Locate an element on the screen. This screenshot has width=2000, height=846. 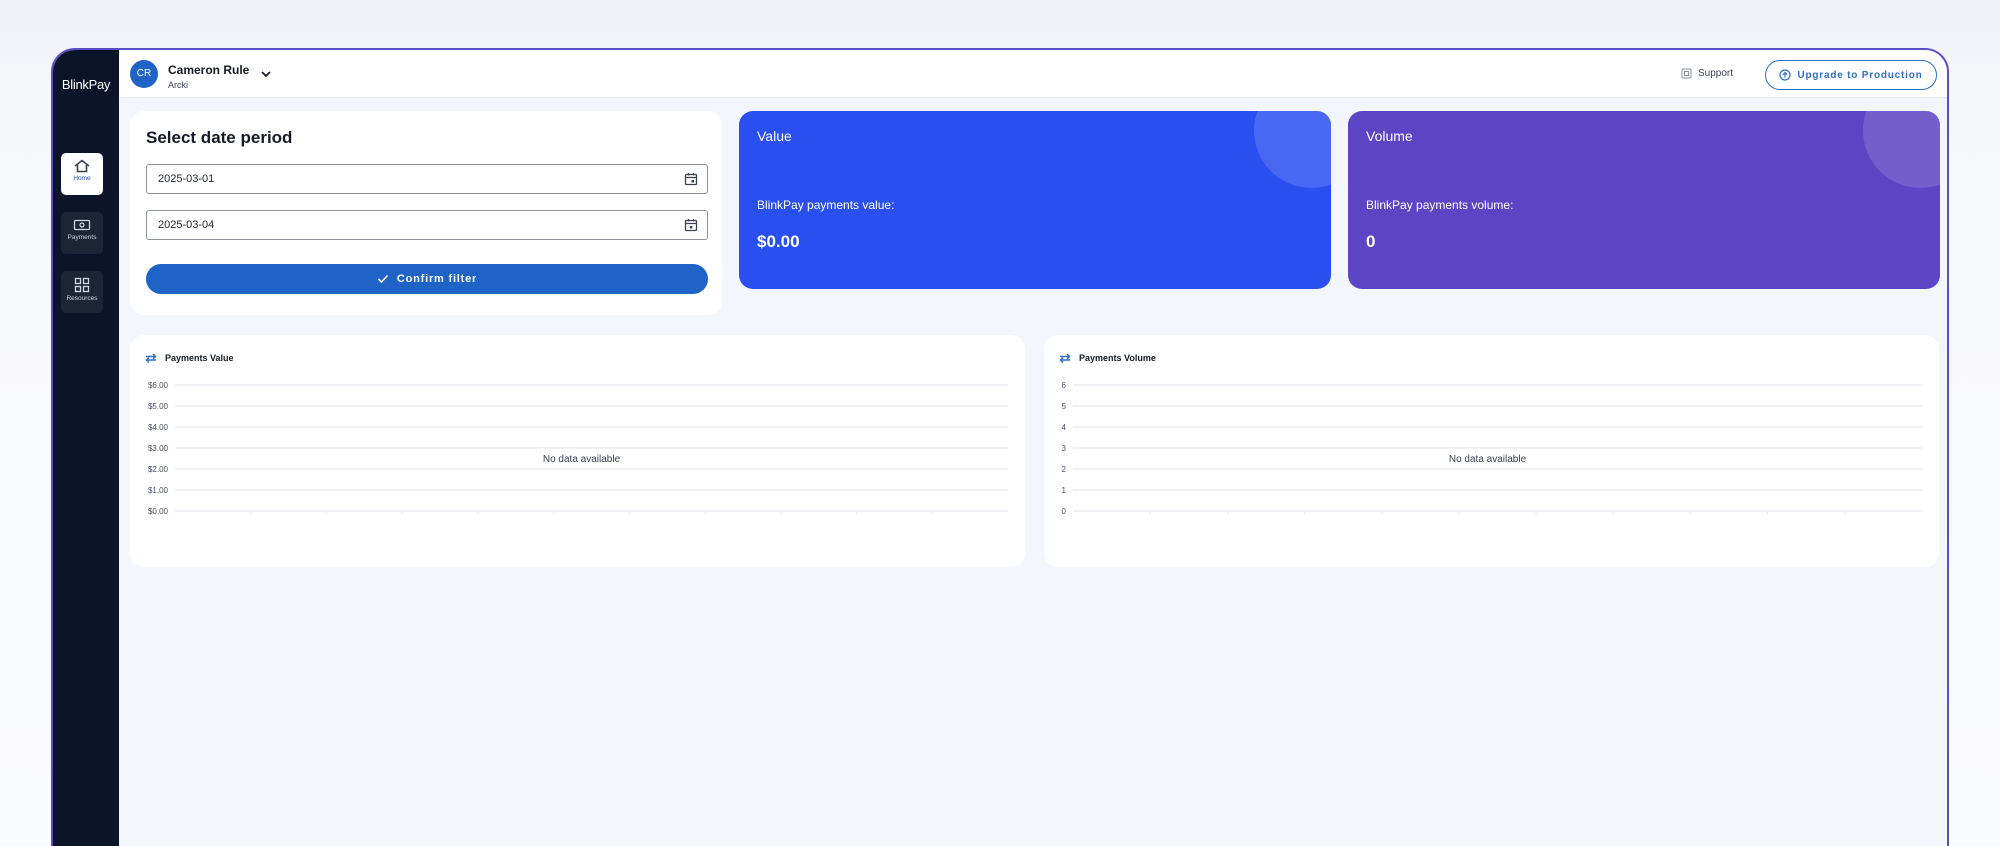
support-link: Support is located at coordinates (1707, 73).